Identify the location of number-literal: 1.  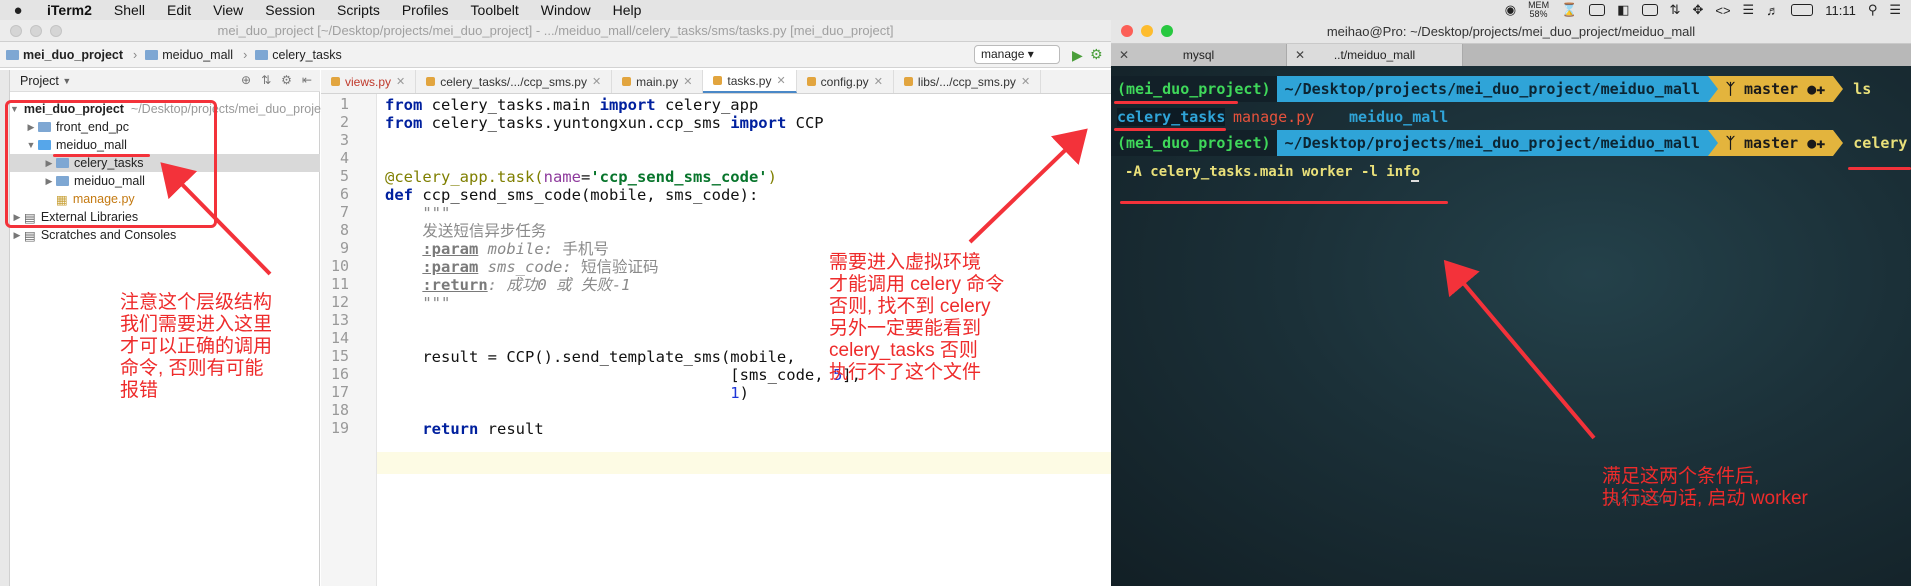
(735, 393).